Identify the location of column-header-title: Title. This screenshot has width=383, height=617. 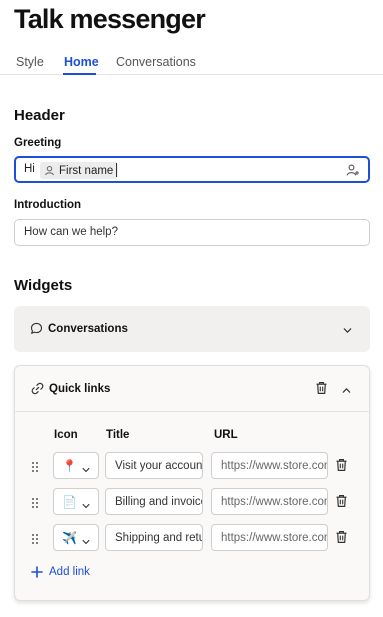
(118, 435).